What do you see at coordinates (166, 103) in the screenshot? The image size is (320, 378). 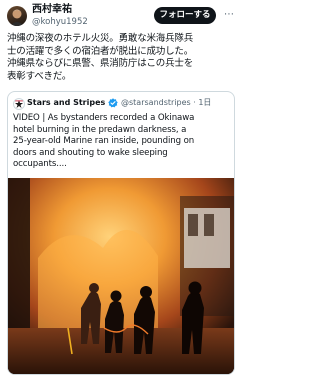 I see `quoted-handle-time: @starsandstripes · 1日` at bounding box center [166, 103].